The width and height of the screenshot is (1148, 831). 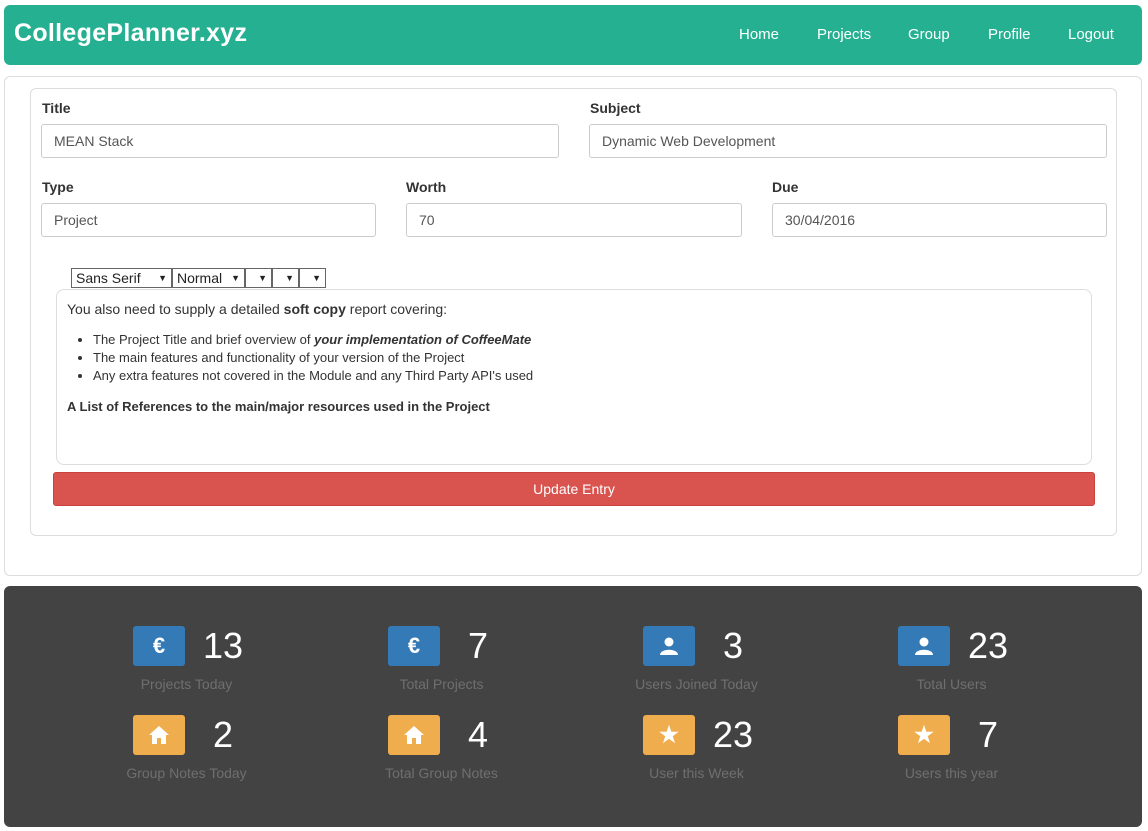 I want to click on intro-bold-text: soft copy, so click(x=314, y=309).